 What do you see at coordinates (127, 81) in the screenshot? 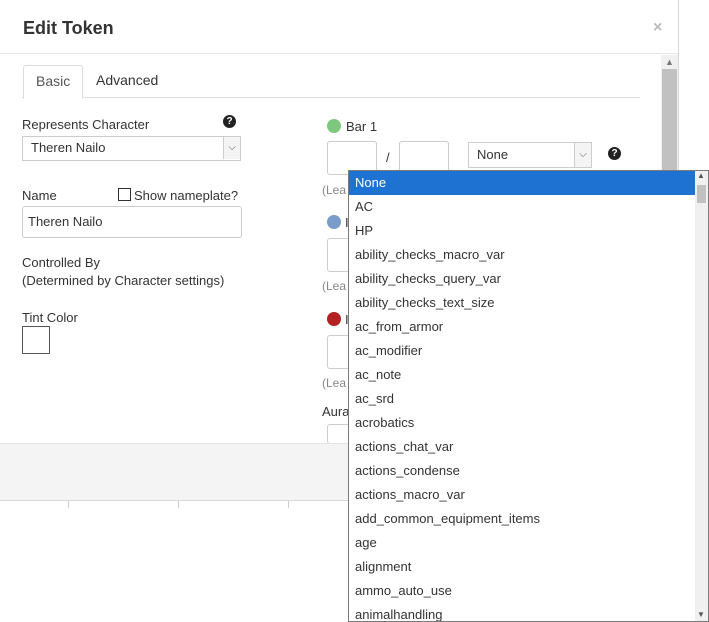
I see `tab-advanced: Advanced` at bounding box center [127, 81].